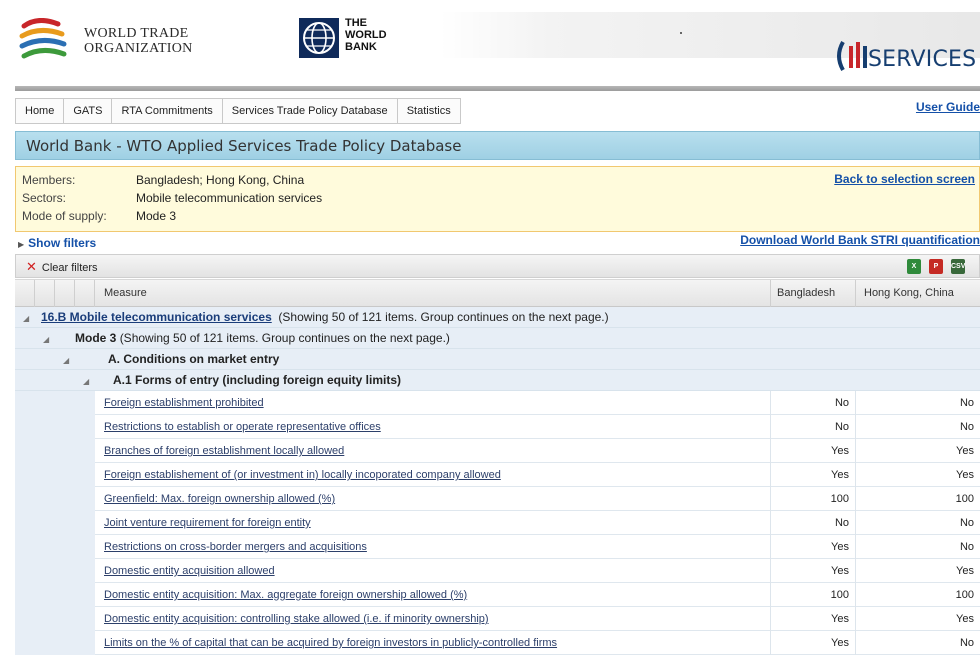 Image resolution: width=980 pixels, height=657 pixels. I want to click on tip-services-text: SERVICES, so click(922, 59).